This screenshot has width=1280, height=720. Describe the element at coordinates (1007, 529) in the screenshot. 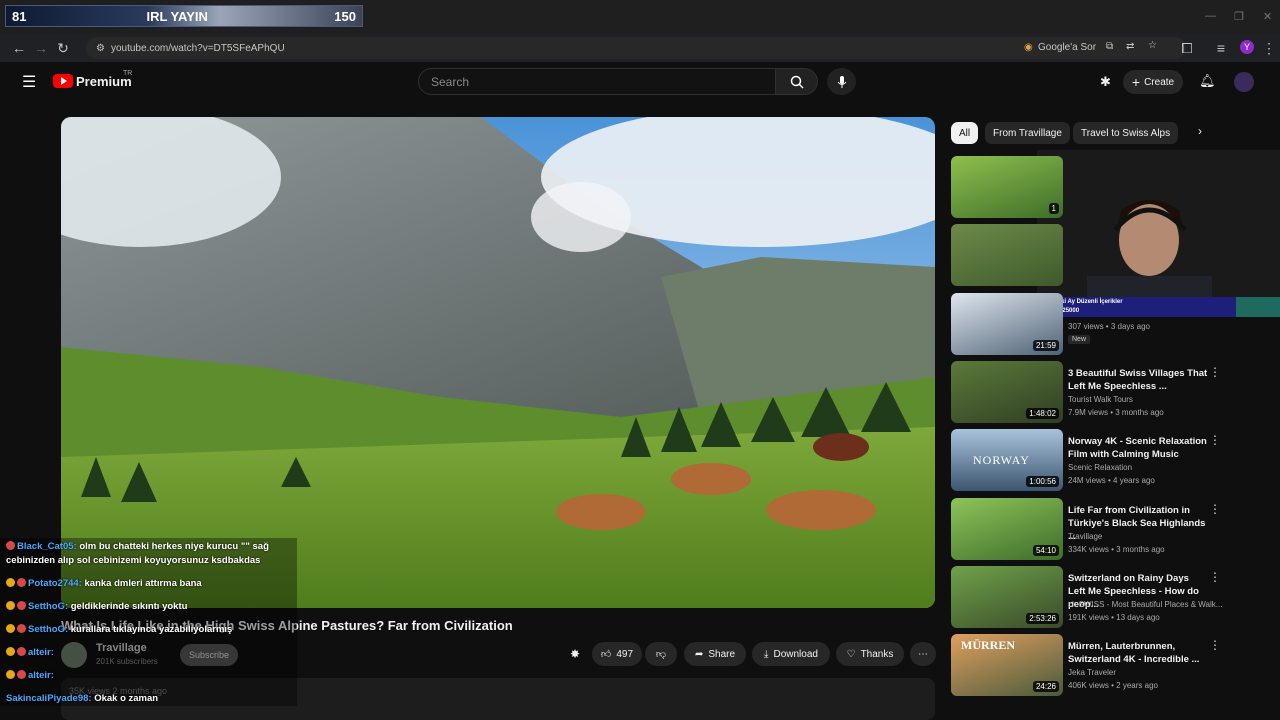

I see `video-thumbnail: 54:10` at that location.